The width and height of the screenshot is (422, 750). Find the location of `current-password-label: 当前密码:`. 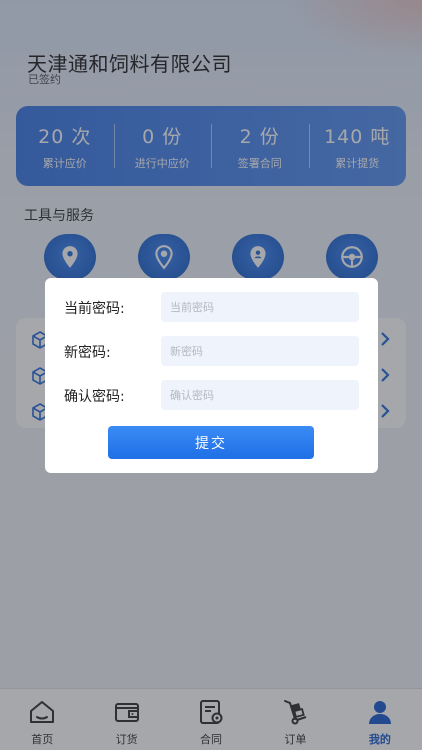

current-password-label: 当前密码: is located at coordinates (94, 309).